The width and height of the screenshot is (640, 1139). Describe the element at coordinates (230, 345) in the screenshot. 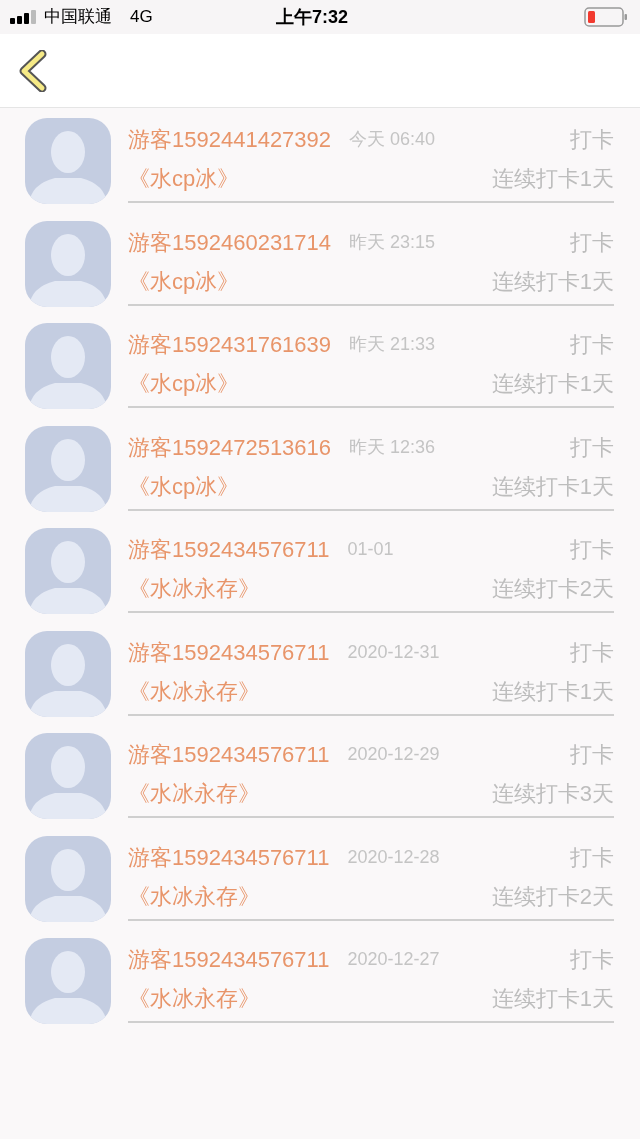

I see `user-name: 游客1592431761639` at that location.